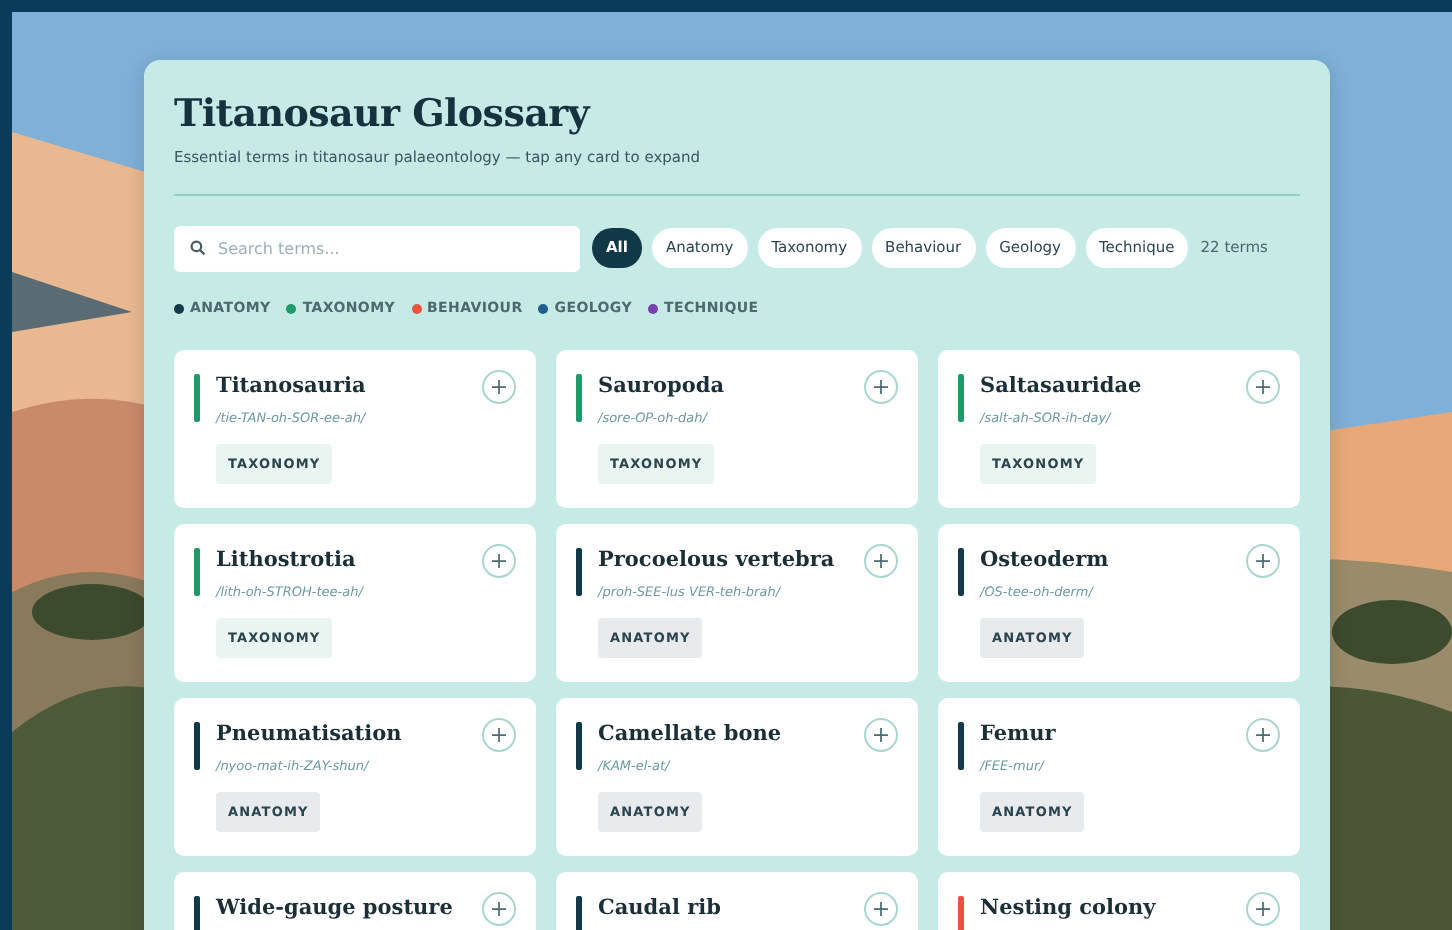  Describe the element at coordinates (334, 908) in the screenshot. I see `term-title: Wide-gauge posture` at that location.